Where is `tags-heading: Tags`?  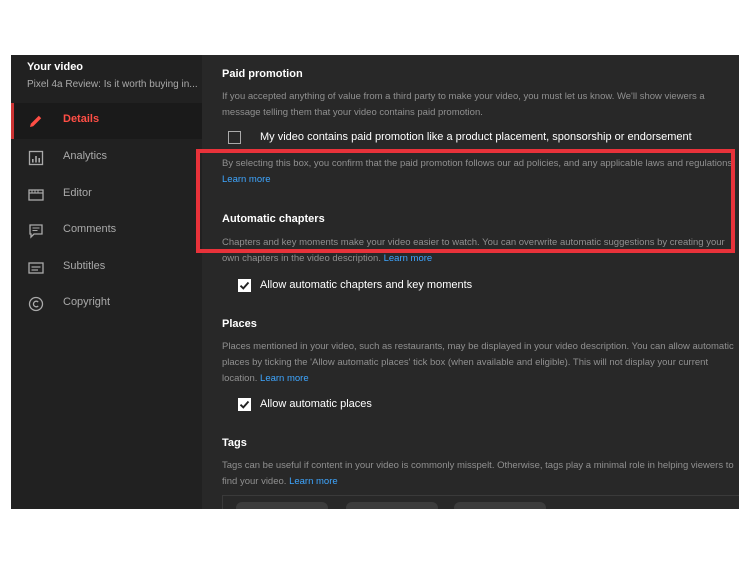 tags-heading: Tags is located at coordinates (234, 443).